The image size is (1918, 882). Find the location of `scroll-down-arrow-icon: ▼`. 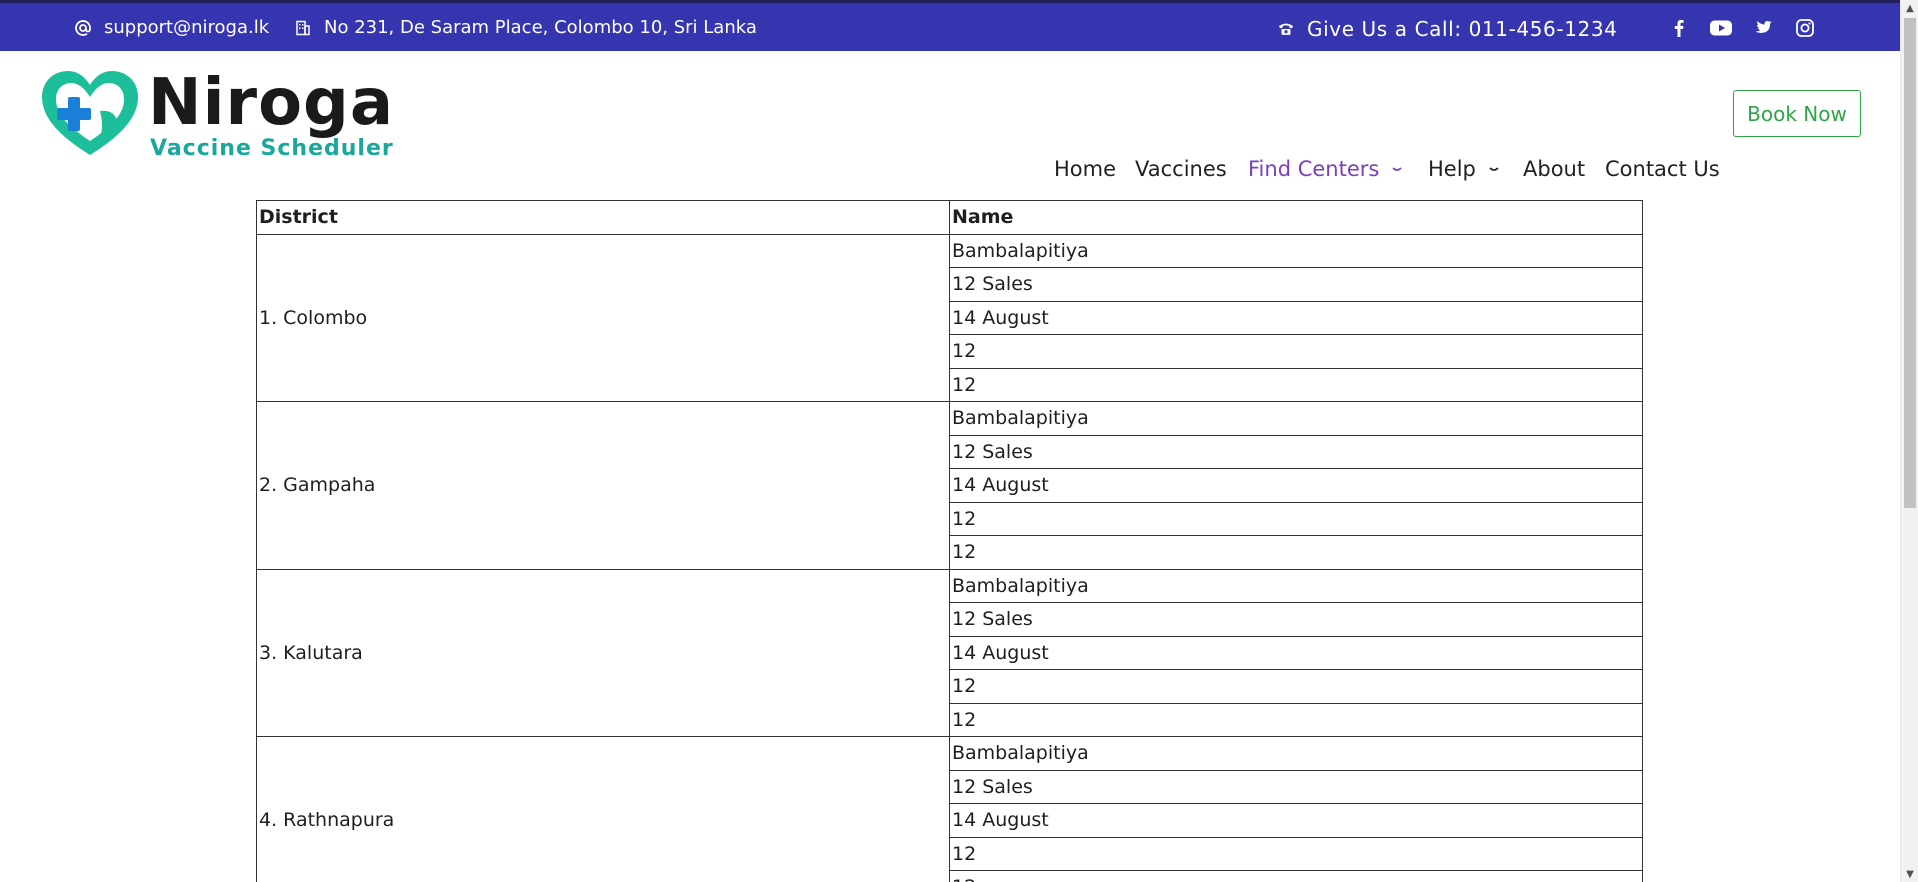

scroll-down-arrow-icon: ▼ is located at coordinates (1909, 874).